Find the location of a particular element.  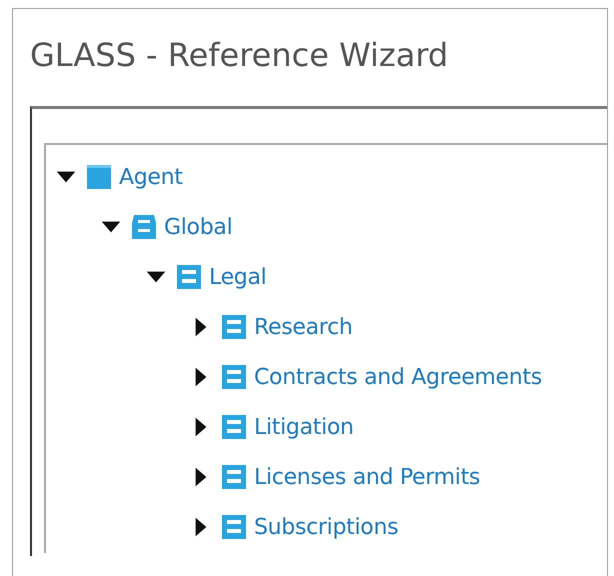

tree-item: Legal is located at coordinates (237, 277).